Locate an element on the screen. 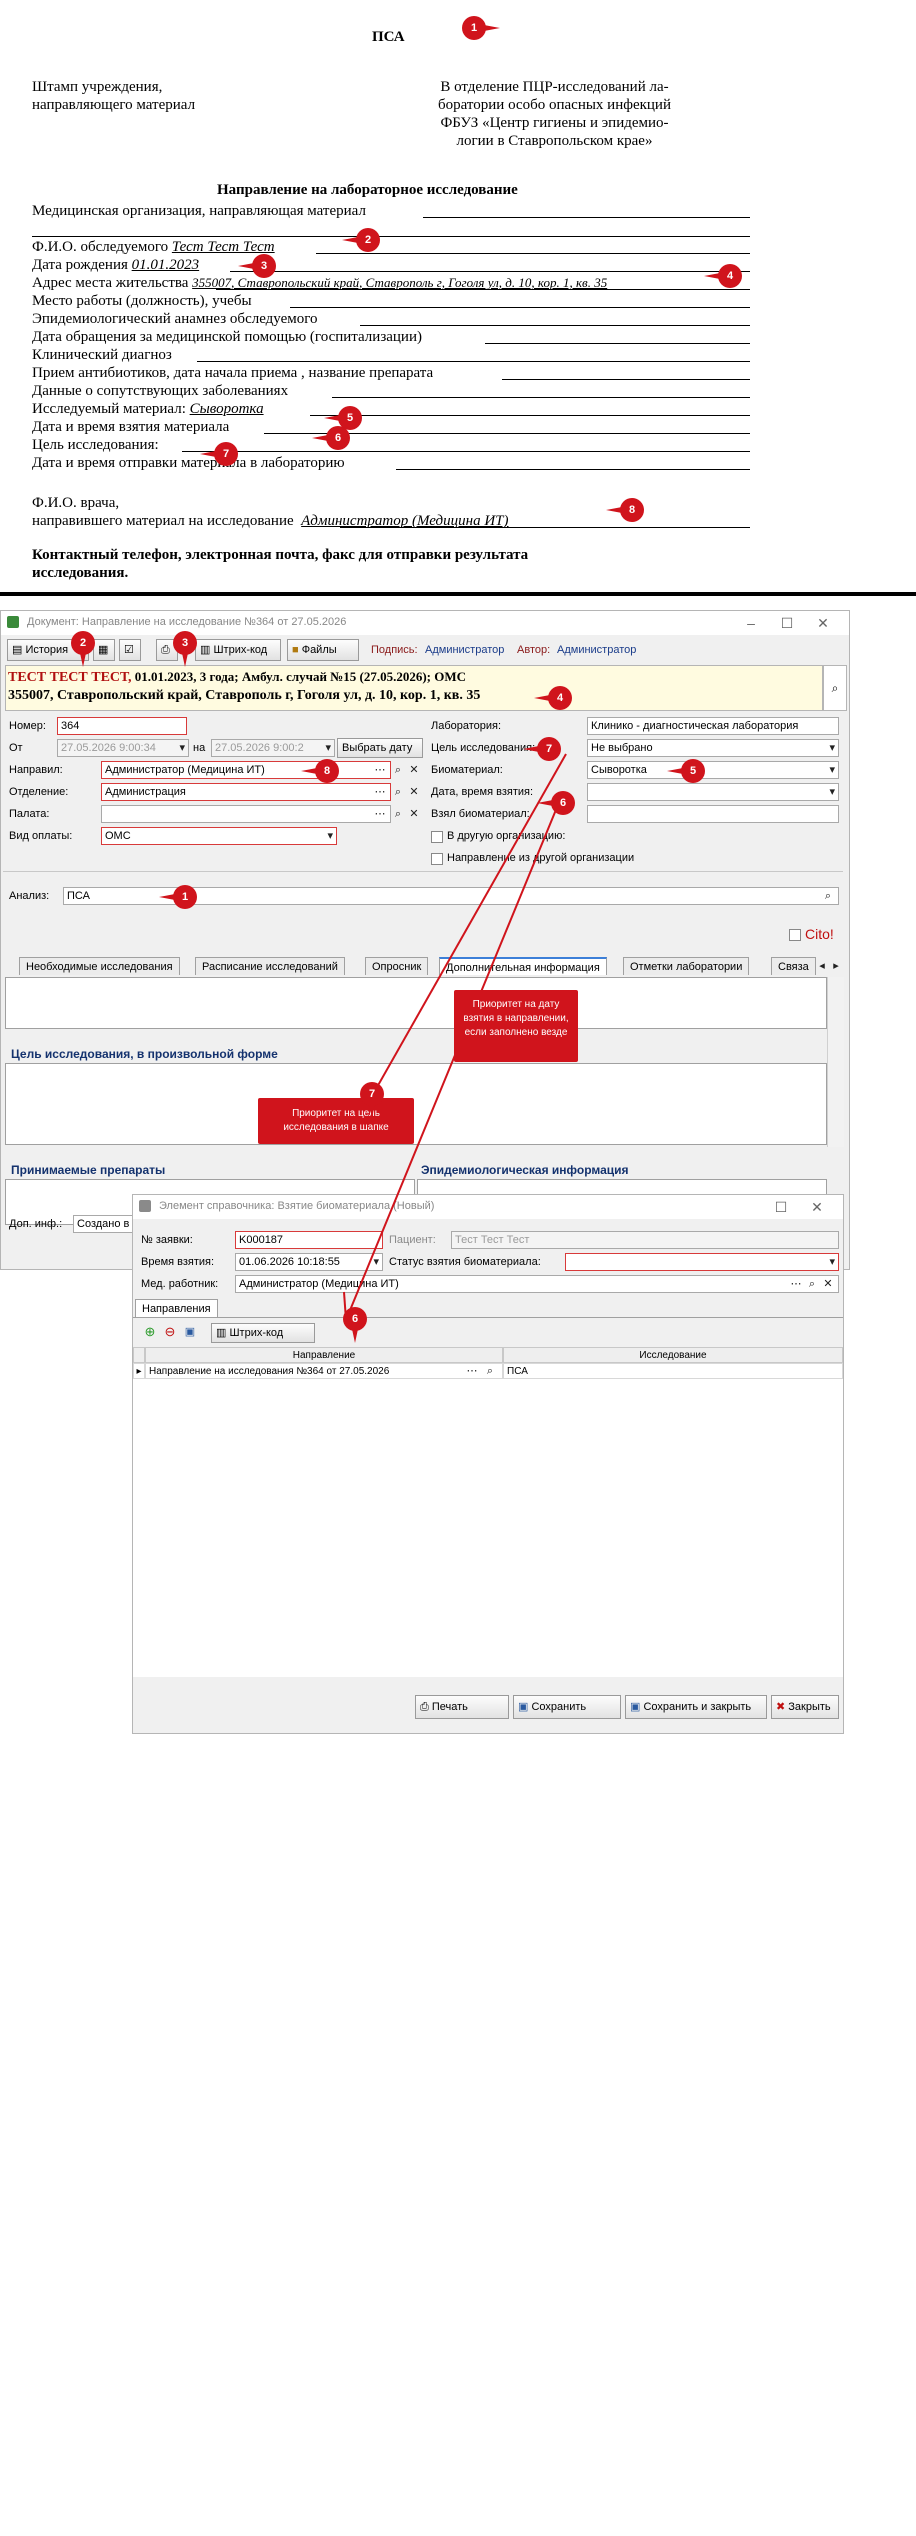 This screenshot has height=2536, width=916. form-mat-label: Исследуемый материал: Сыворотка is located at coordinates (148, 409).